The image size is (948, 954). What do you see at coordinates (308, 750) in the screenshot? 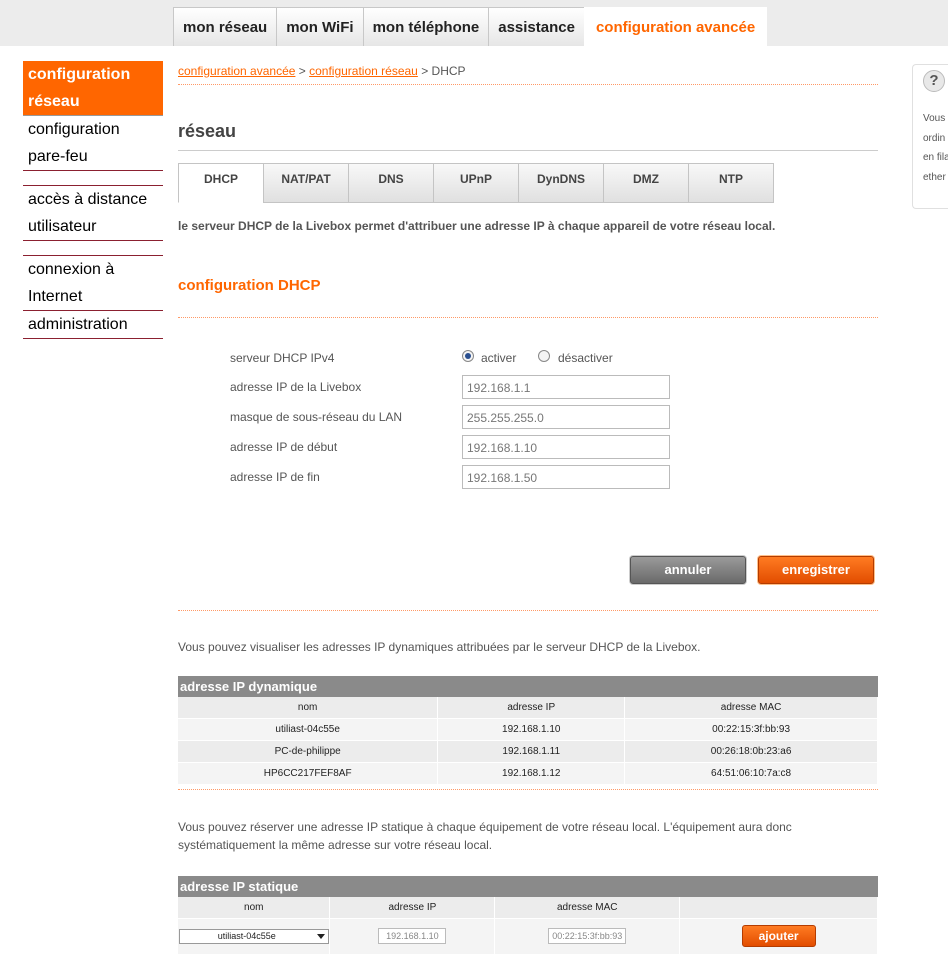
I see `cell-name: PC-de-philippe` at bounding box center [308, 750].